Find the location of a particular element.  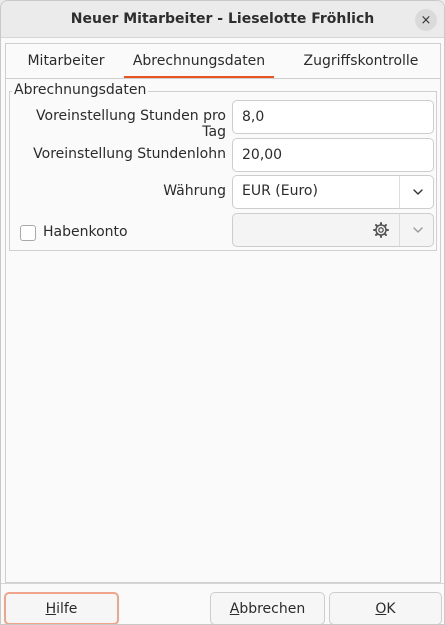

hours-per-day-input is located at coordinates (333, 117).